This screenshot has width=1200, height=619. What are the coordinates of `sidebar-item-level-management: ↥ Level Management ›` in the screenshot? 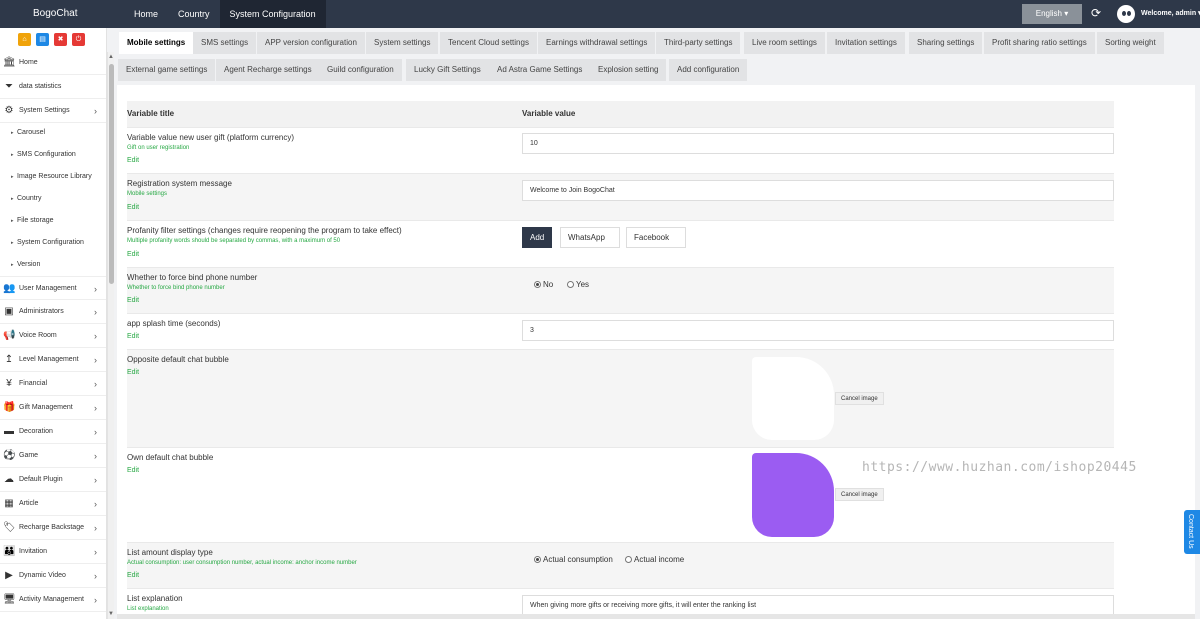 It's located at (53, 360).